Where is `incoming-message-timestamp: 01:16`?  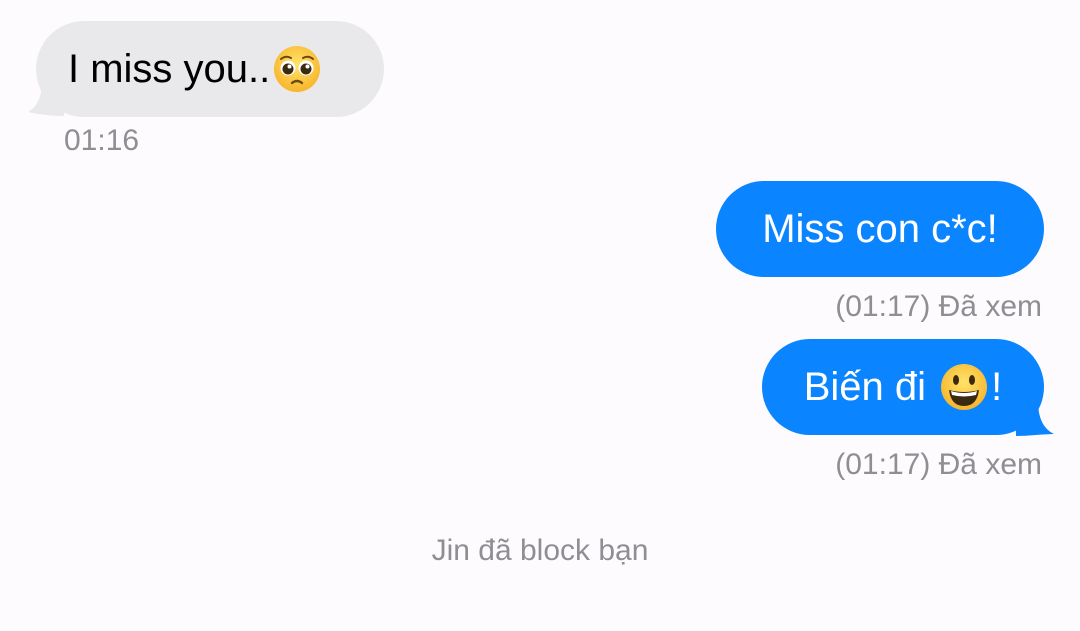
incoming-message-timestamp: 01:16 is located at coordinates (102, 140).